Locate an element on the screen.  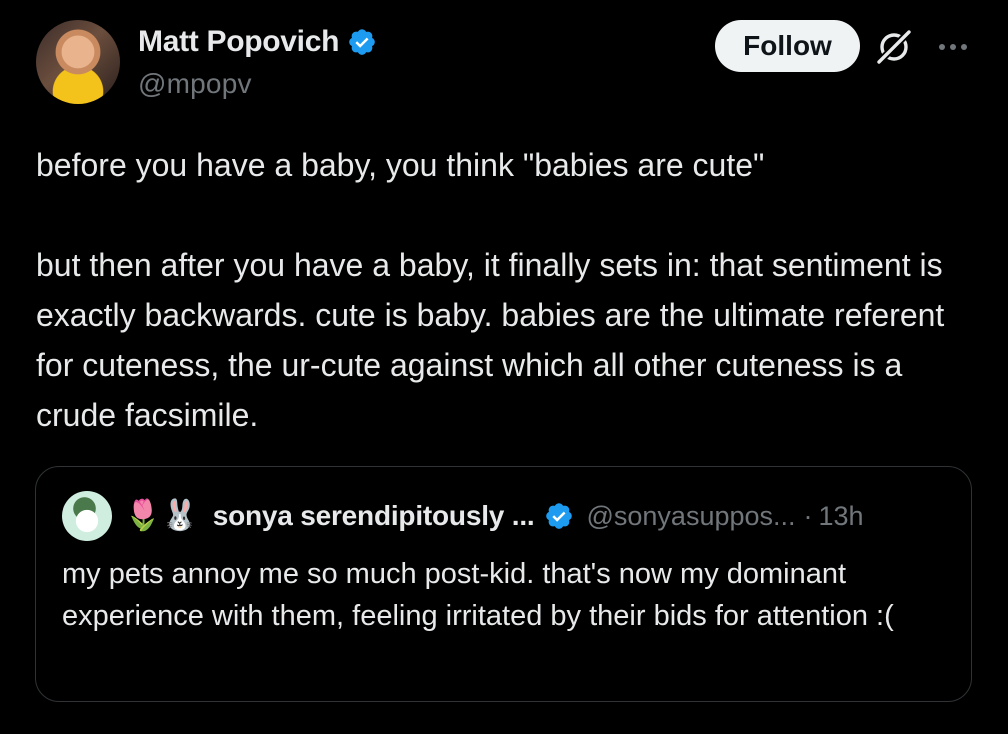
author-name-row: Matt Popovich is located at coordinates (257, 42).